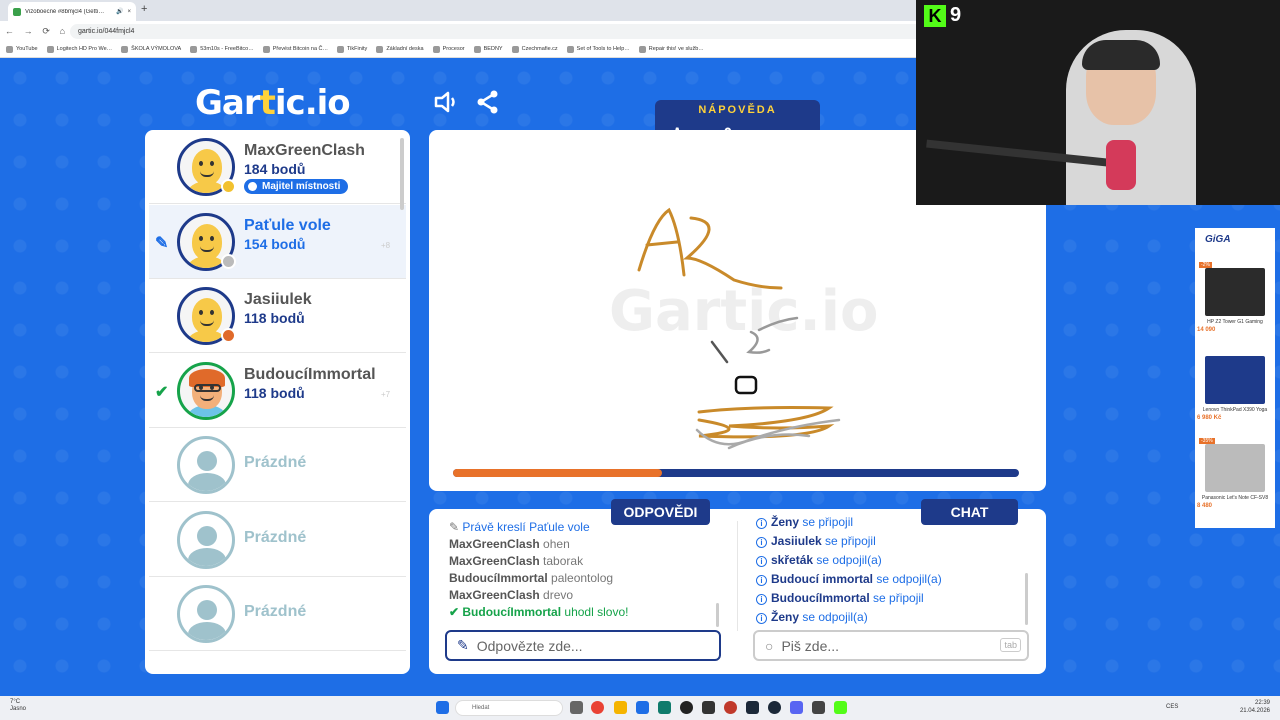 The height and width of the screenshot is (720, 1280). I want to click on answer-text: paleontolog, so click(582, 578).